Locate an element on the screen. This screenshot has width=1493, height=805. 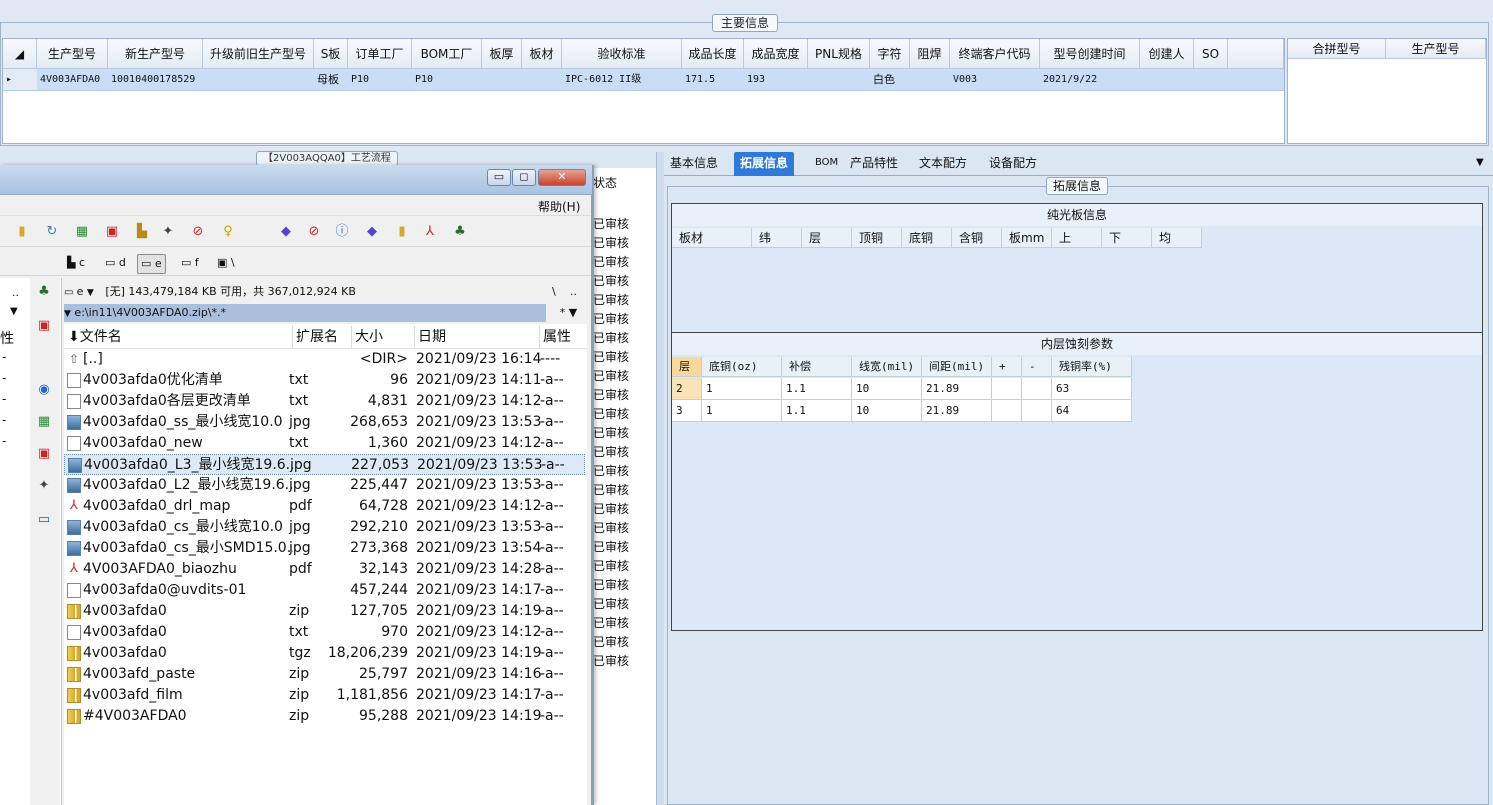
merge-model-grid: 合拼型号 生产型号 is located at coordinates (1387, 91).